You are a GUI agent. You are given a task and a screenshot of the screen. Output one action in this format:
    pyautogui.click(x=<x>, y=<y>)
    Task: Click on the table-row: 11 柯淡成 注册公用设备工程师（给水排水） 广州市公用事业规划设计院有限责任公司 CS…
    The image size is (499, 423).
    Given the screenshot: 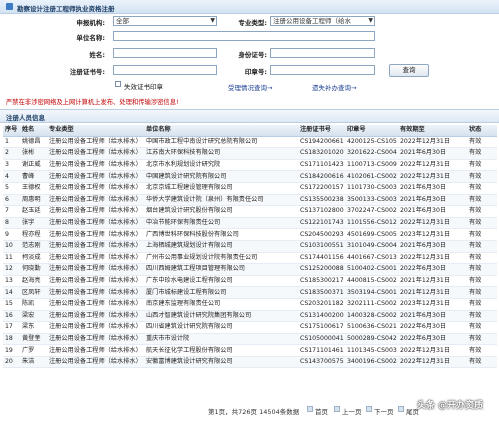 What is the action you would take?
    pyautogui.click(x=250, y=258)
    